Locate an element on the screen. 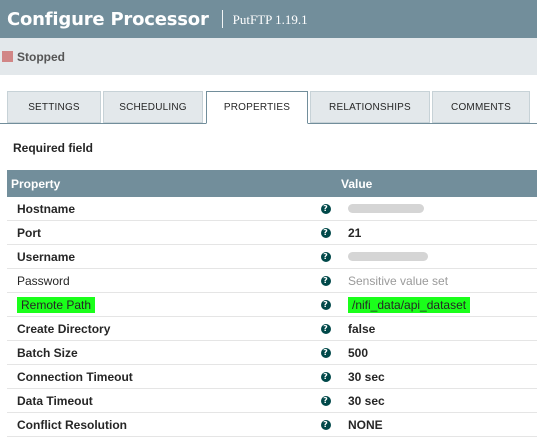 Image resolution: width=537 pixels, height=439 pixels. title-divider is located at coordinates (222, 19).